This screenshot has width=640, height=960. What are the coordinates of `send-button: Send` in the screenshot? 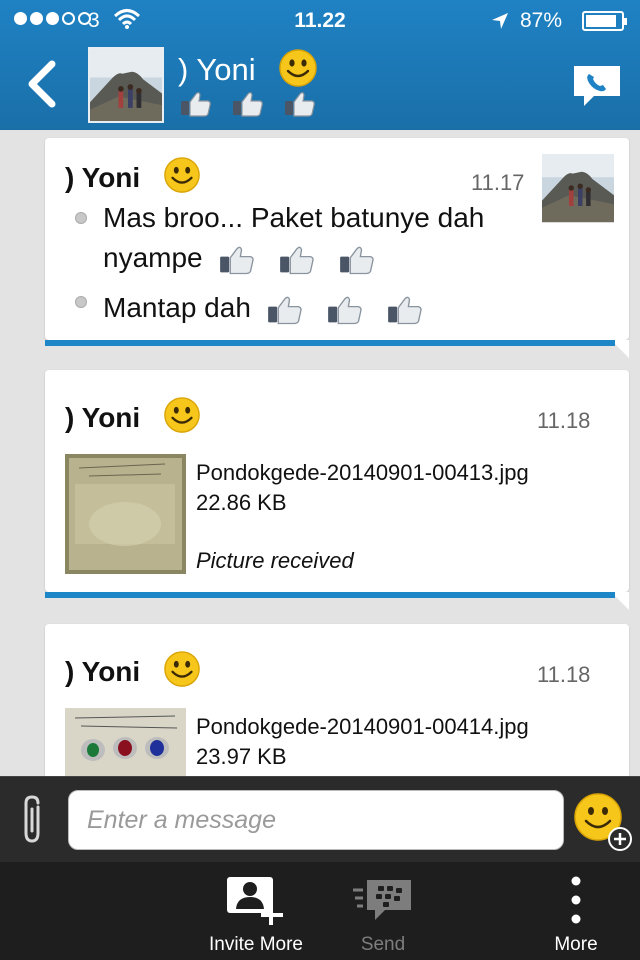 It's located at (383, 911).